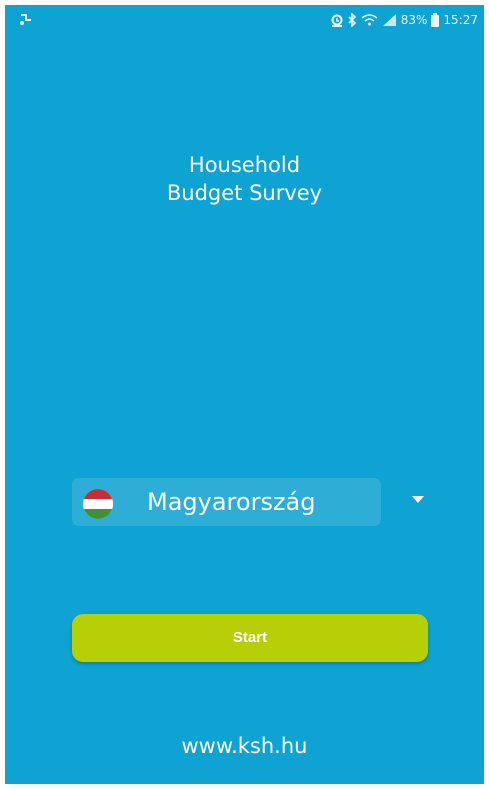 The width and height of the screenshot is (489, 789). What do you see at coordinates (460, 20) in the screenshot?
I see `status-time: 15:27` at bounding box center [460, 20].